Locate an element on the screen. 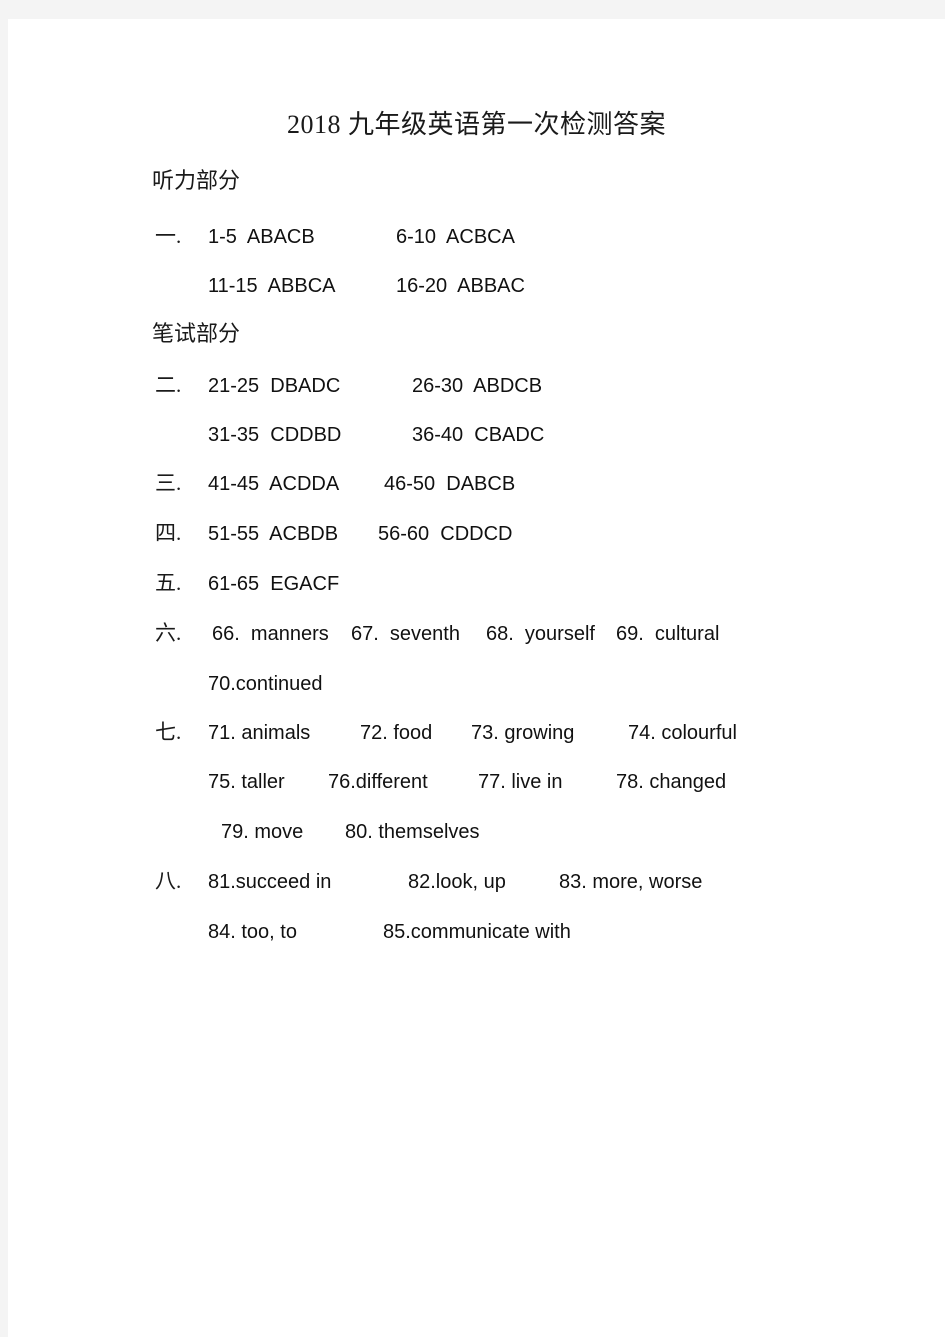  part7-row3-item1: 79. move is located at coordinates (262, 832).